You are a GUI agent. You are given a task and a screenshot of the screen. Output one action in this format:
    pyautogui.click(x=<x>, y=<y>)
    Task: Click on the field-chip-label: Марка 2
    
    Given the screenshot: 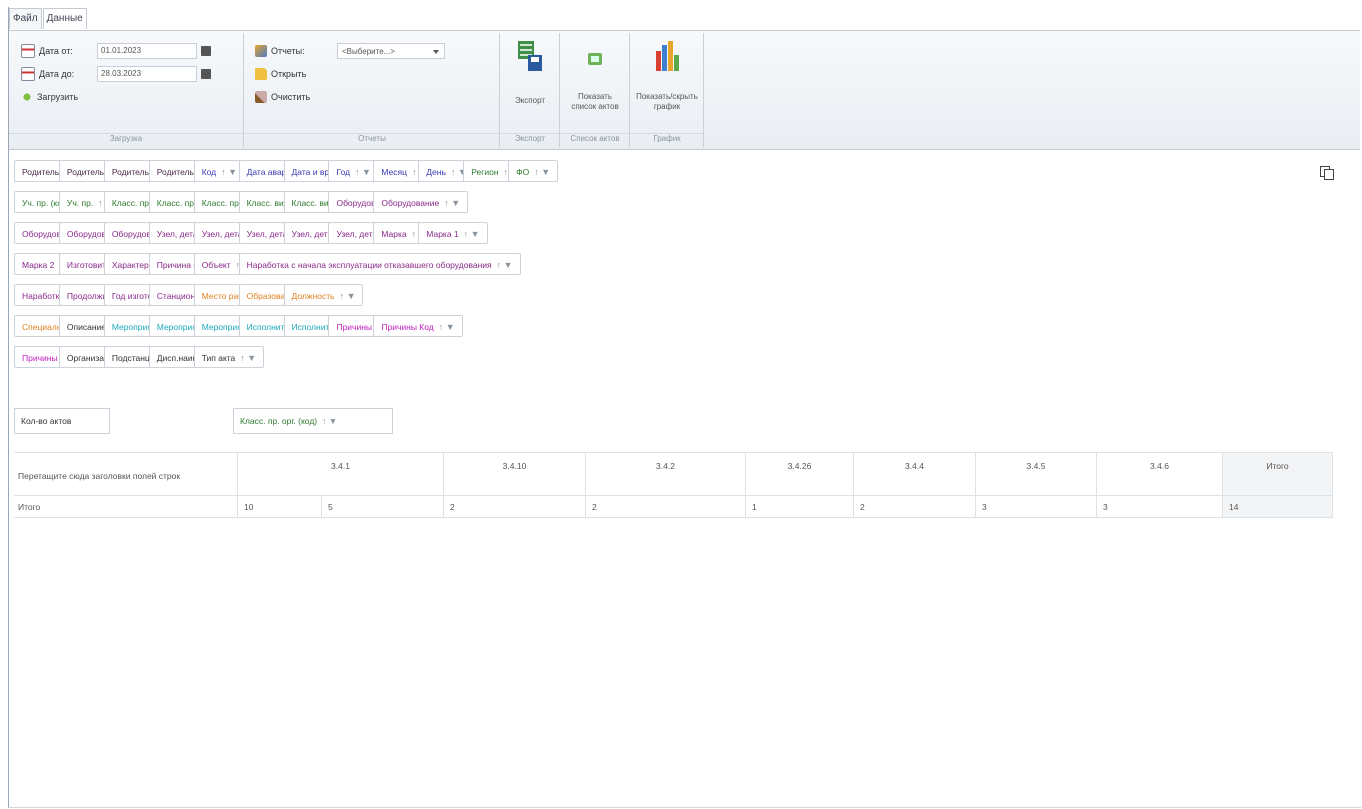 What is the action you would take?
    pyautogui.click(x=38, y=265)
    